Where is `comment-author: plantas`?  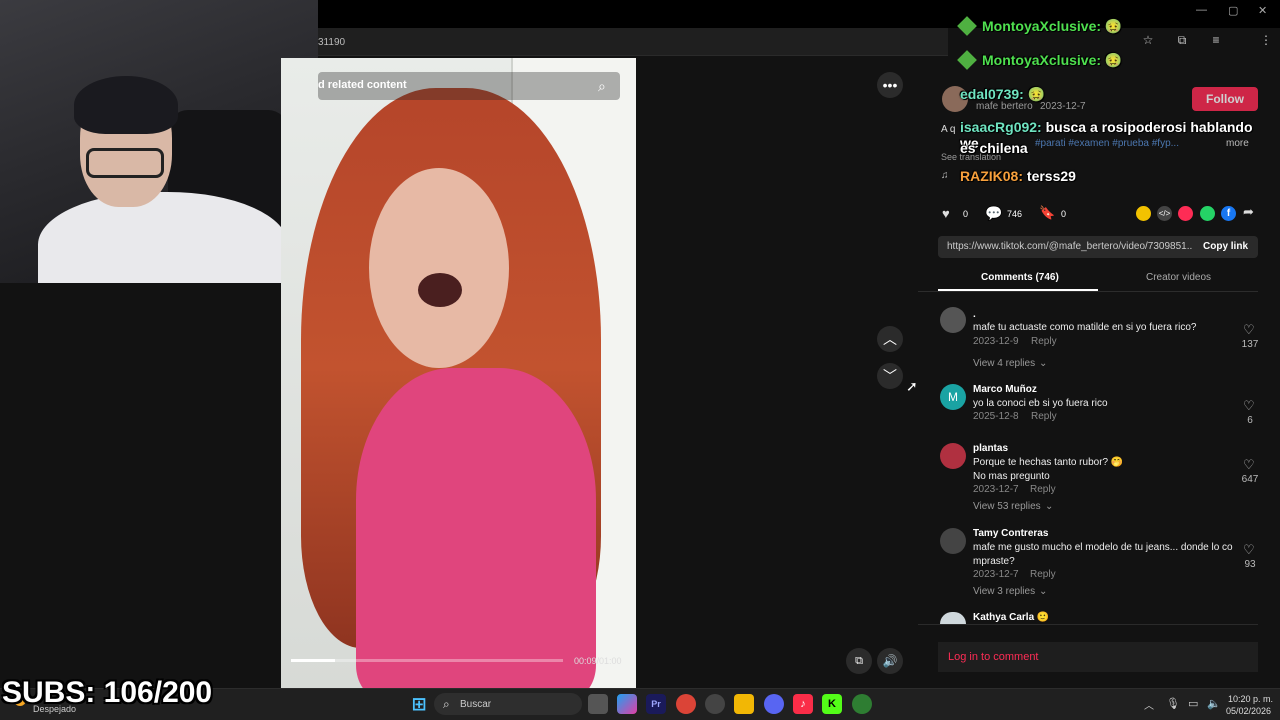
comment-author: plantas is located at coordinates (990, 448).